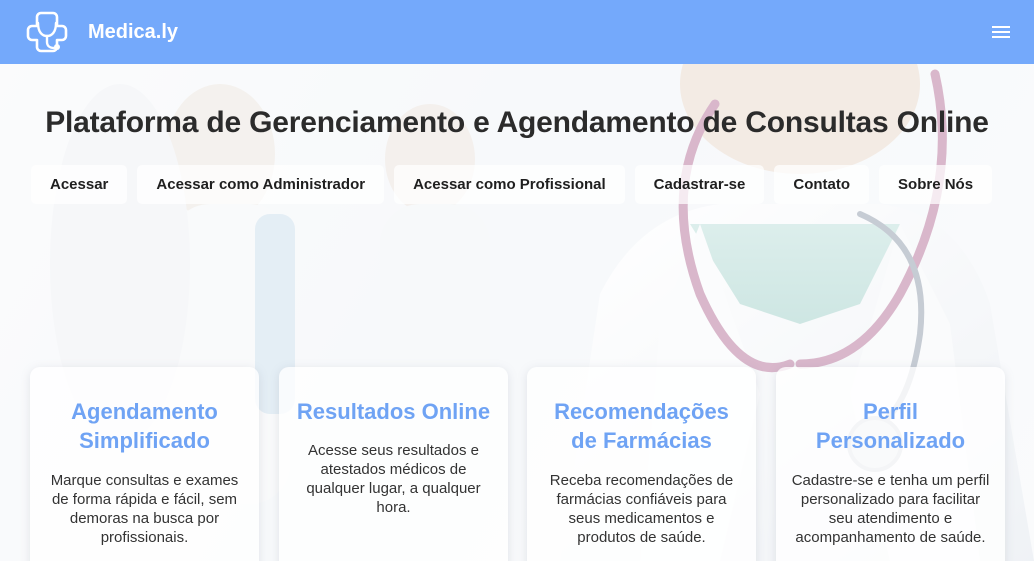  What do you see at coordinates (144, 480) in the screenshot?
I see `card-text-line: Marque consultas e exames` at bounding box center [144, 480].